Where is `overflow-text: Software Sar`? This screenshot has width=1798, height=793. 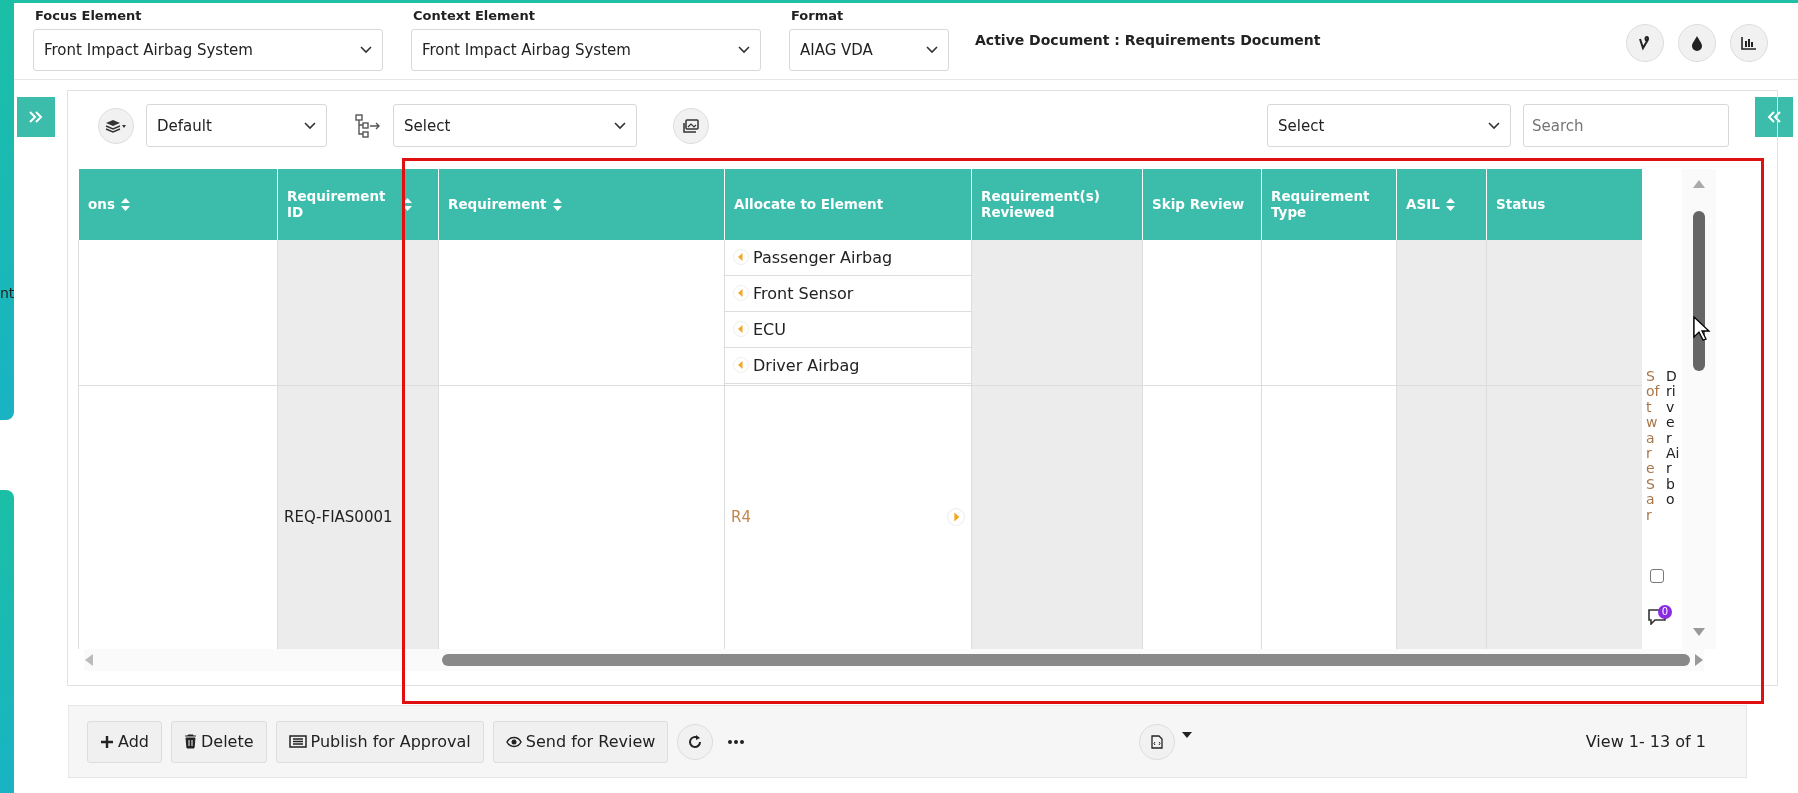
overflow-text: Software Sar is located at coordinates (1653, 446).